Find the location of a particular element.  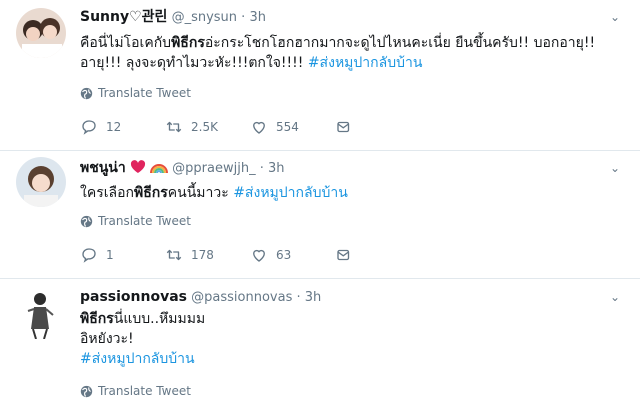

user-handle: @_snysun is located at coordinates (204, 17).